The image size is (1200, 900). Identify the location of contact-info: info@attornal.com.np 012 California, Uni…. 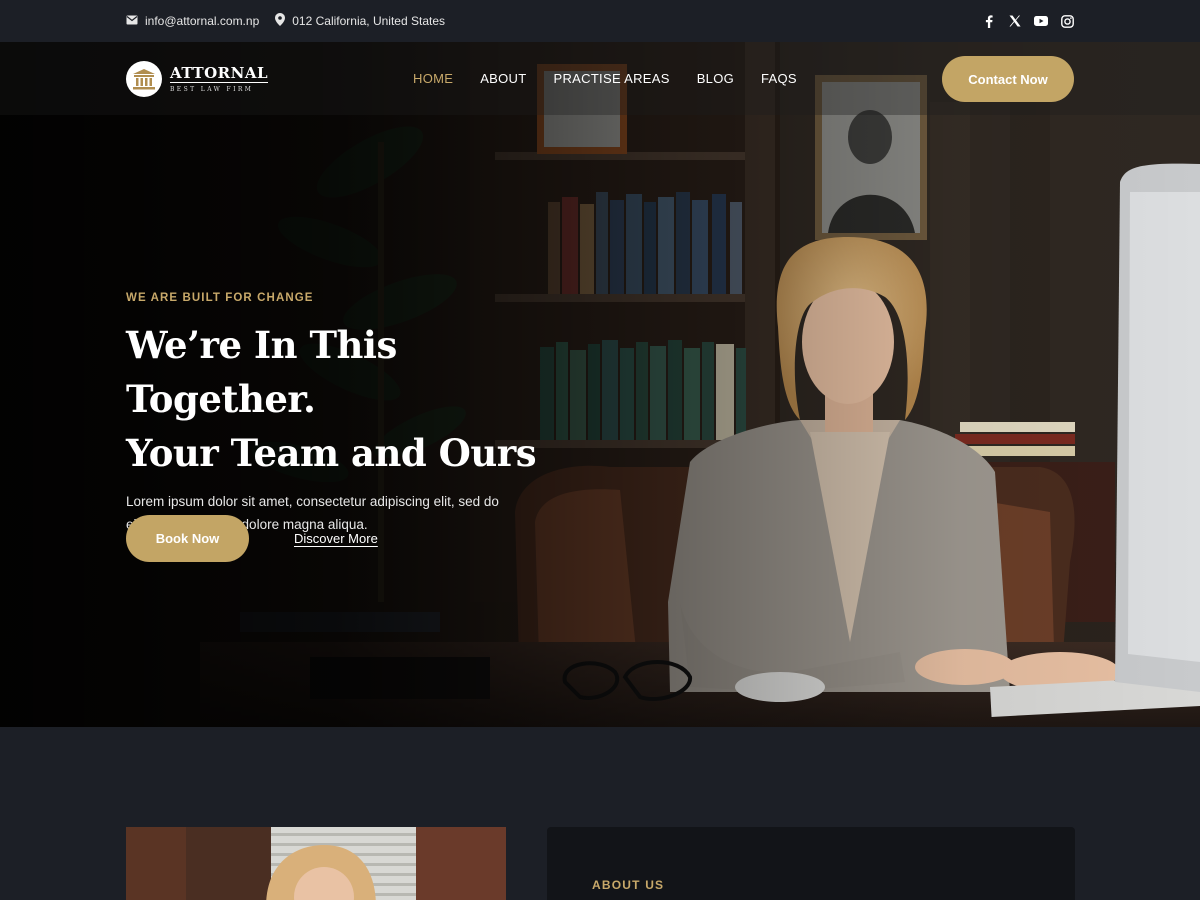
(285, 21).